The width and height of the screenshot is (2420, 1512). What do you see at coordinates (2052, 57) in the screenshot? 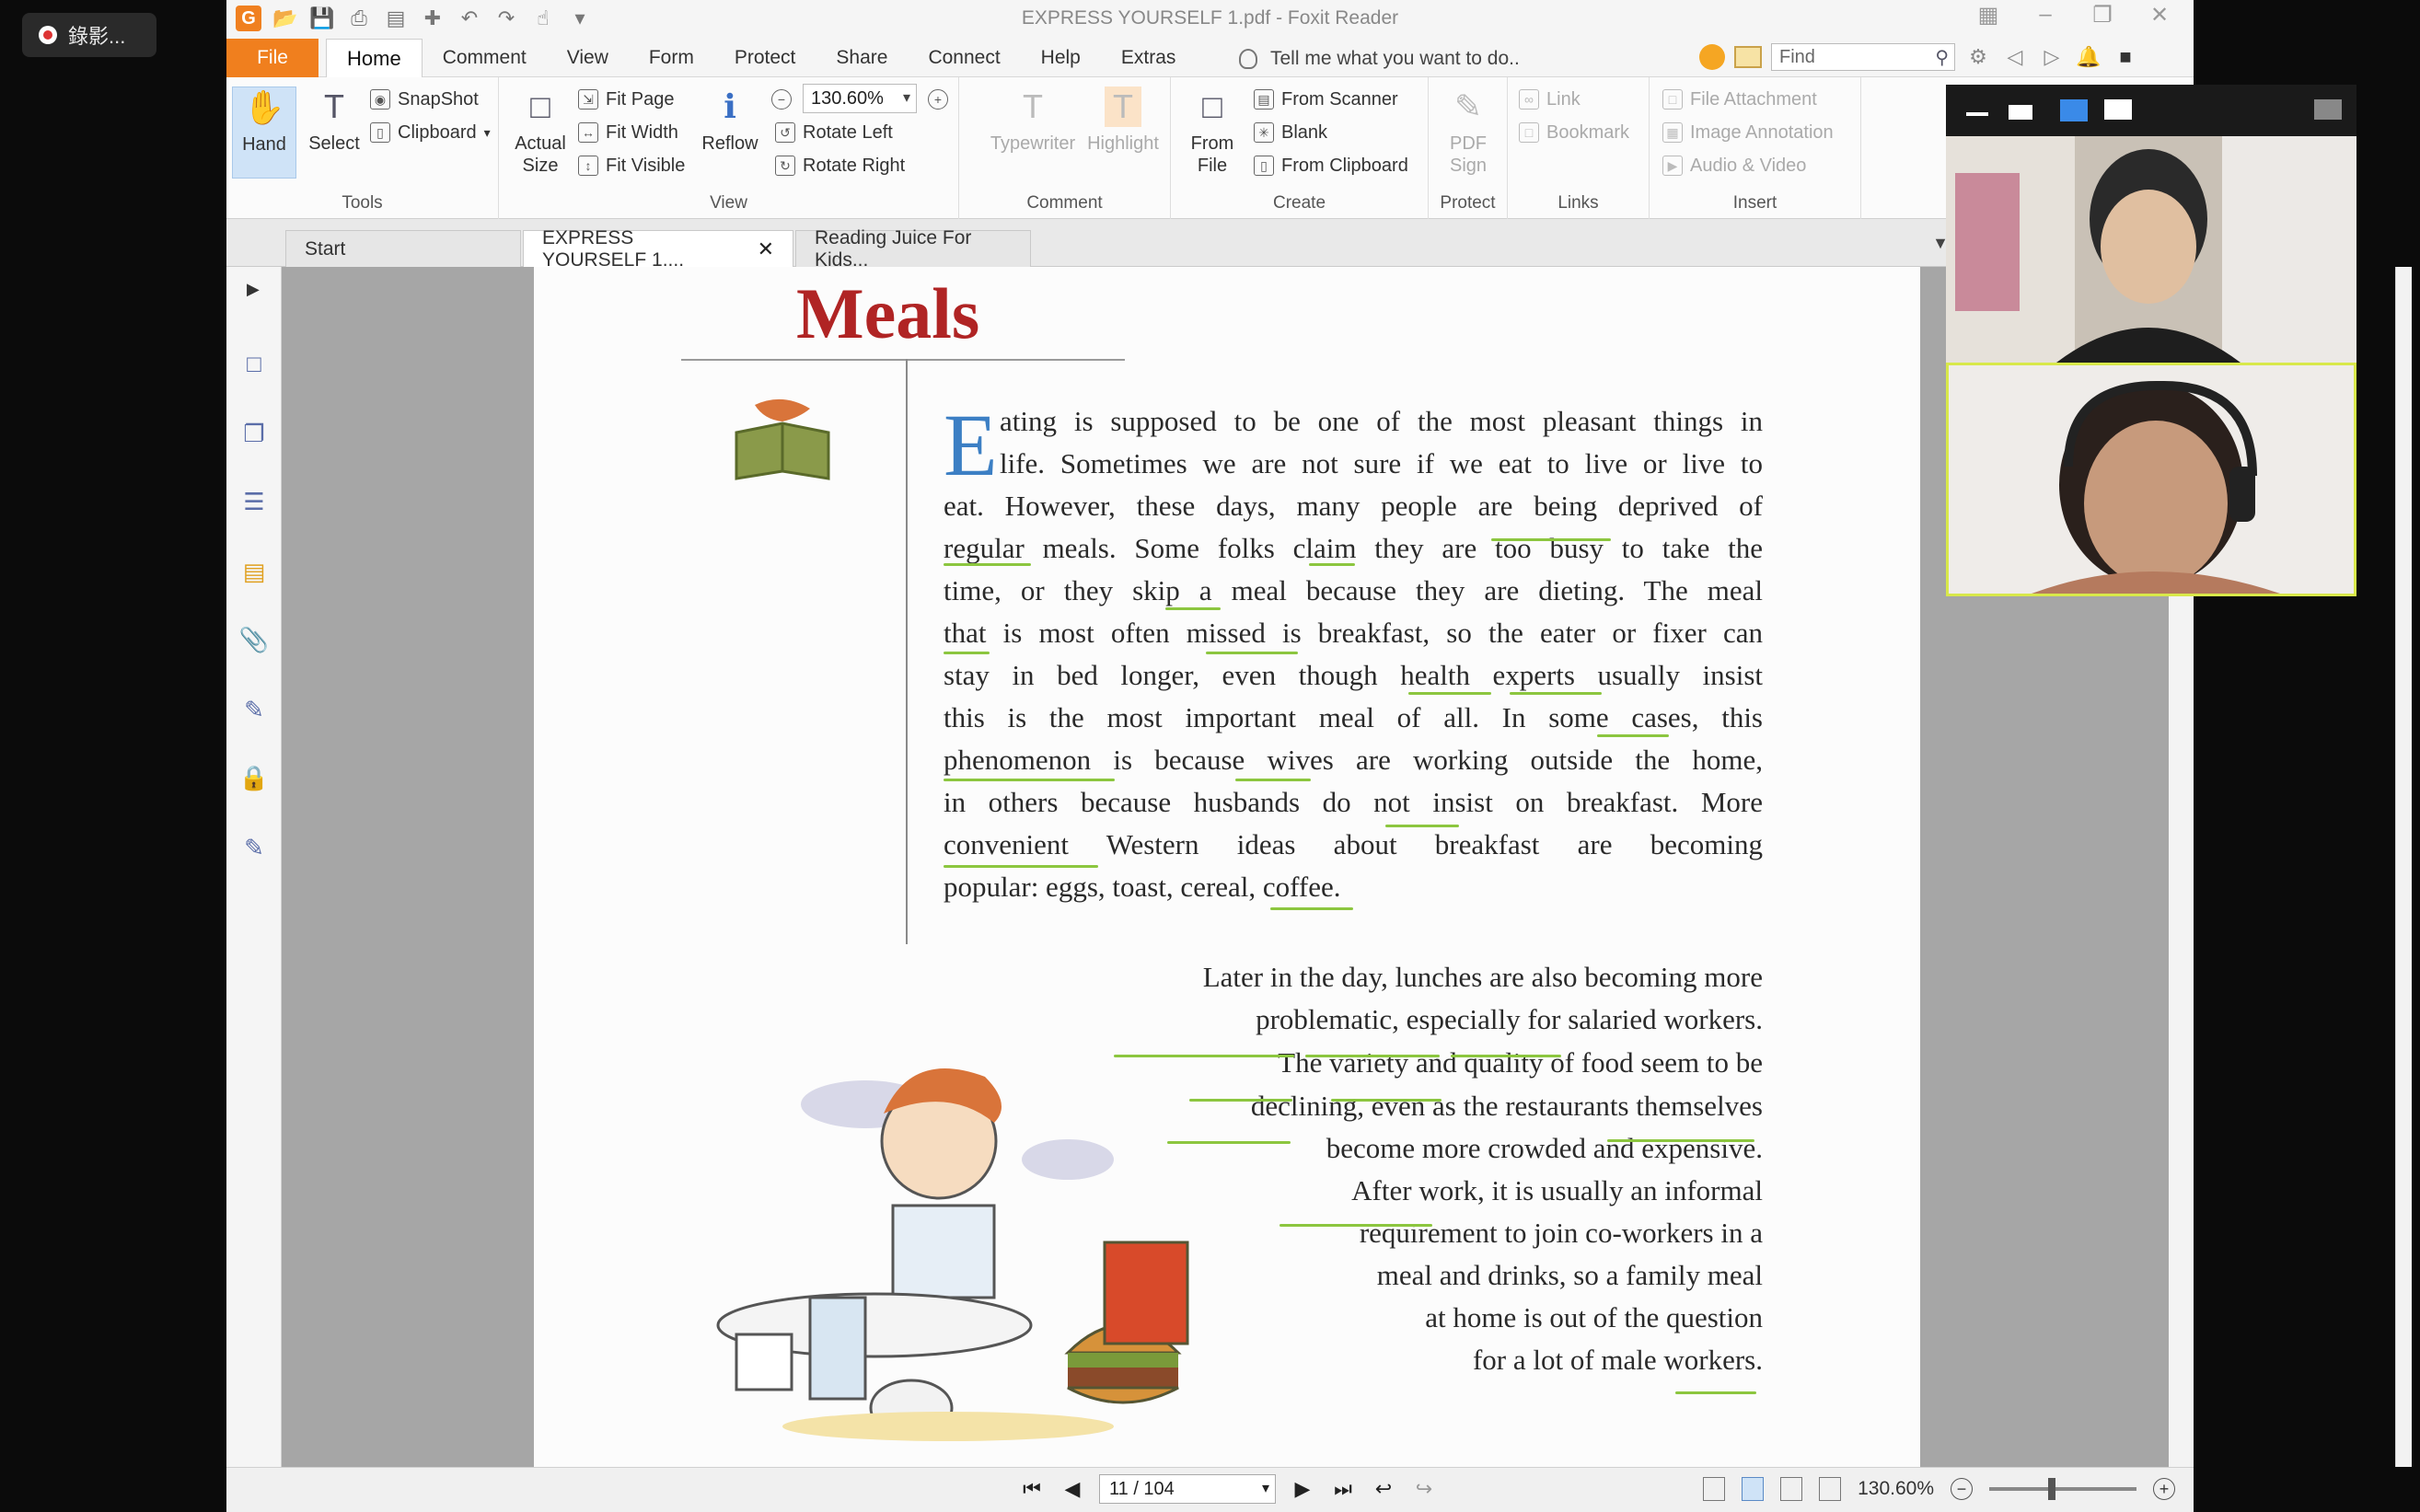
I see `next-view-icon: ▷` at bounding box center [2052, 57].